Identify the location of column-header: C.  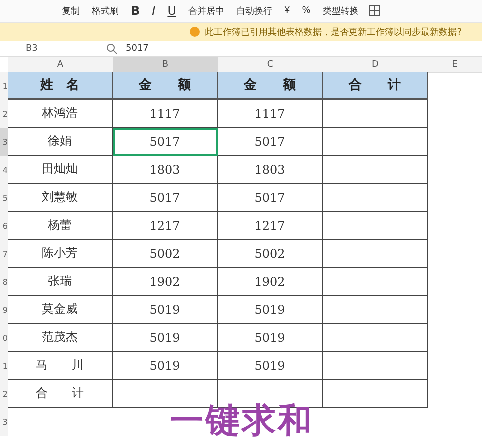
(270, 65).